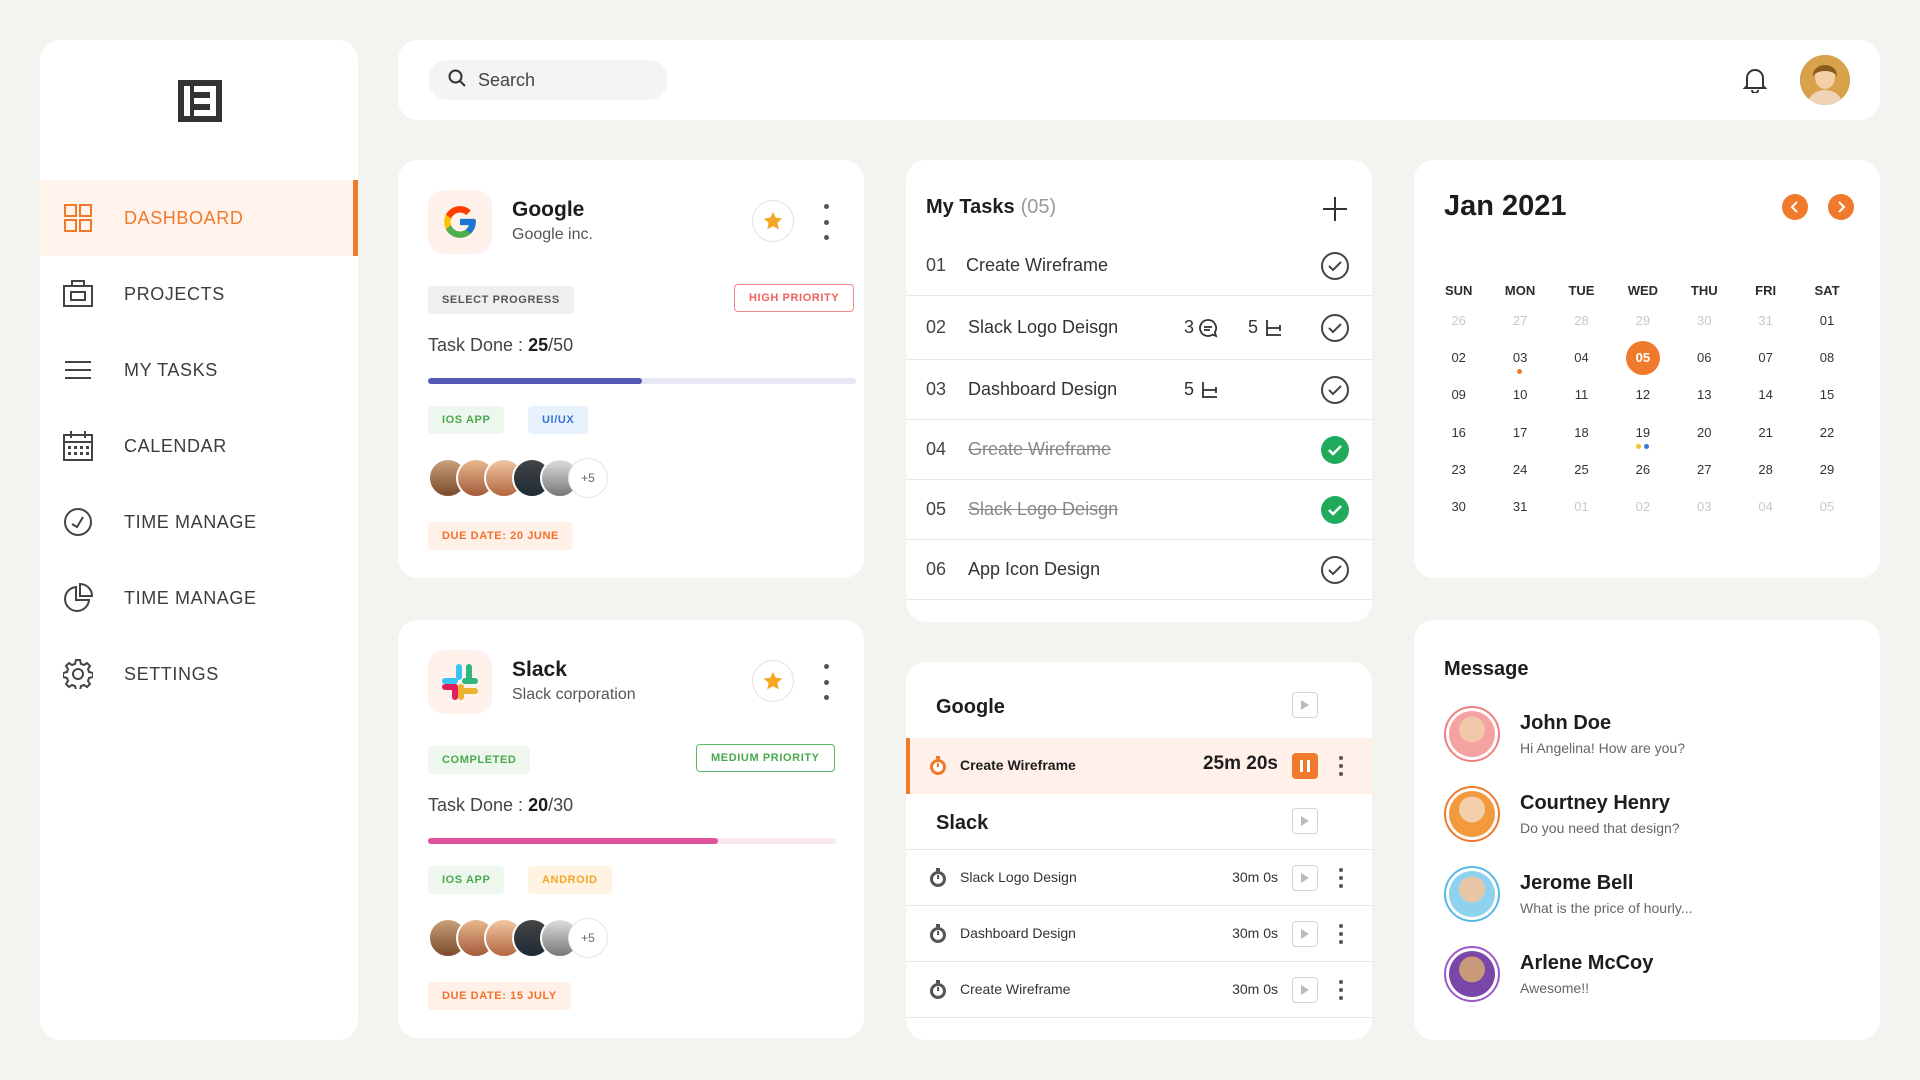  Describe the element at coordinates (1704, 357) in the screenshot. I see `calendar-day: 06` at that location.